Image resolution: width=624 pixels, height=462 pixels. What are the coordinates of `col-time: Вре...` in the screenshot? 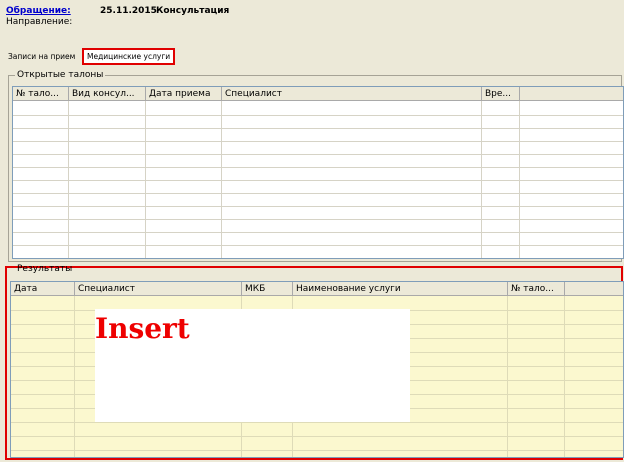 It's located at (501, 94).